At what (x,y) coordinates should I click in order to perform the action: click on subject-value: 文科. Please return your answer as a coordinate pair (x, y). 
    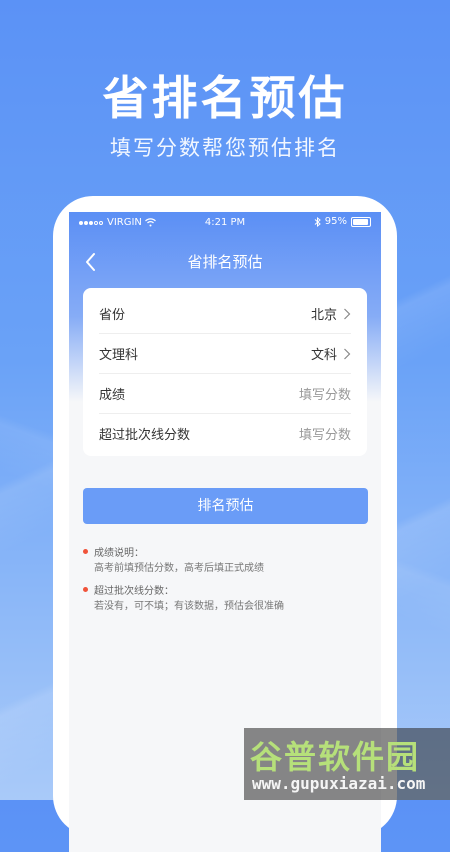
    Looking at the image, I should click on (323, 355).